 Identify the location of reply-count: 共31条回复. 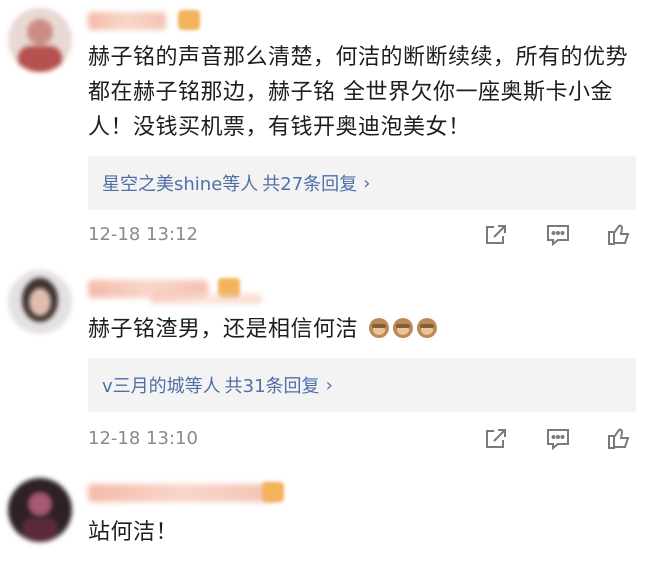
(272, 386).